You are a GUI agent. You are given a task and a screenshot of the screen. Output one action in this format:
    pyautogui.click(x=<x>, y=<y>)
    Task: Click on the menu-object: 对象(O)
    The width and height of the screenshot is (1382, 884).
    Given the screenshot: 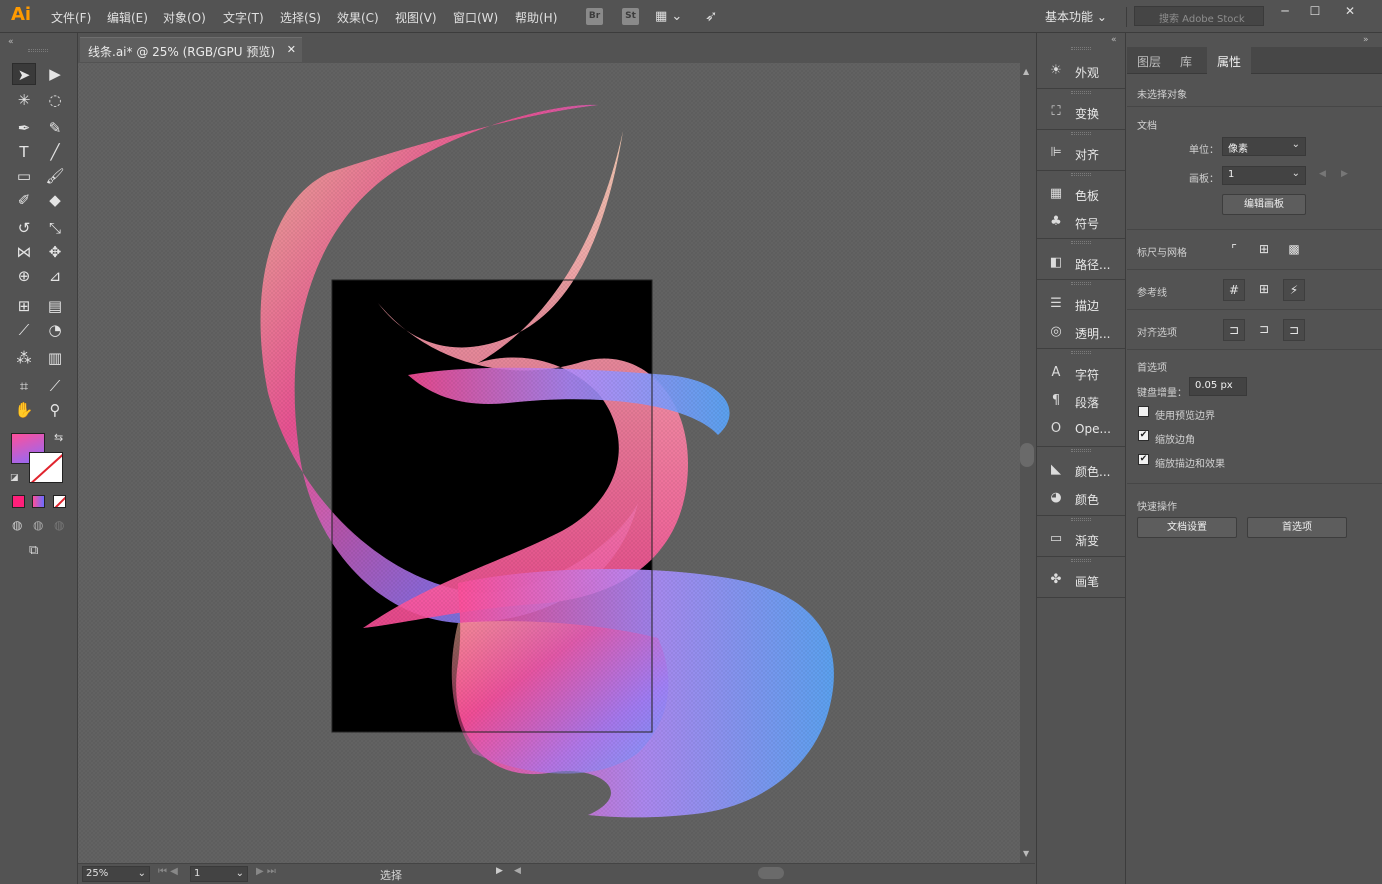 What is the action you would take?
    pyautogui.click(x=184, y=17)
    